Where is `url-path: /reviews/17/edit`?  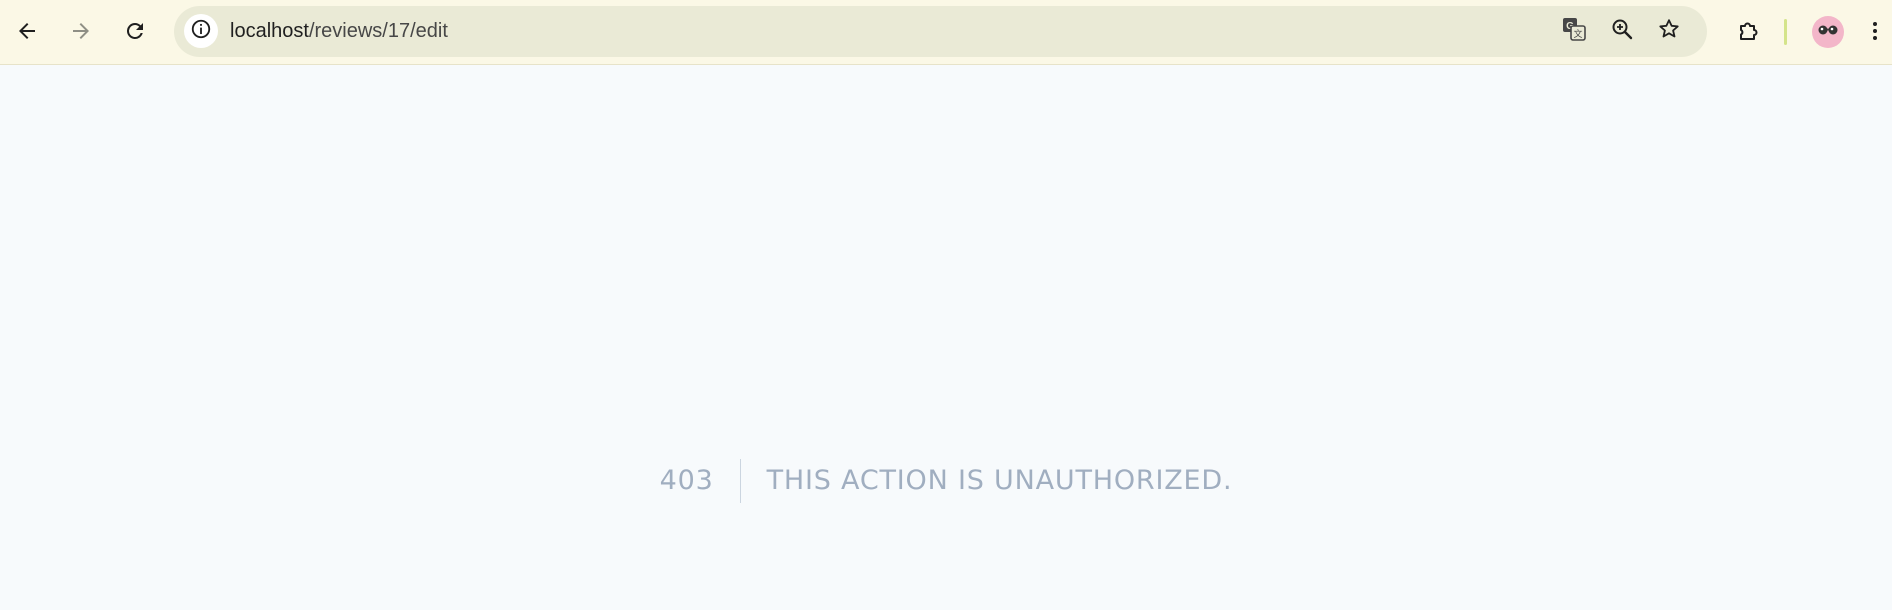 url-path: /reviews/17/edit is located at coordinates (378, 31).